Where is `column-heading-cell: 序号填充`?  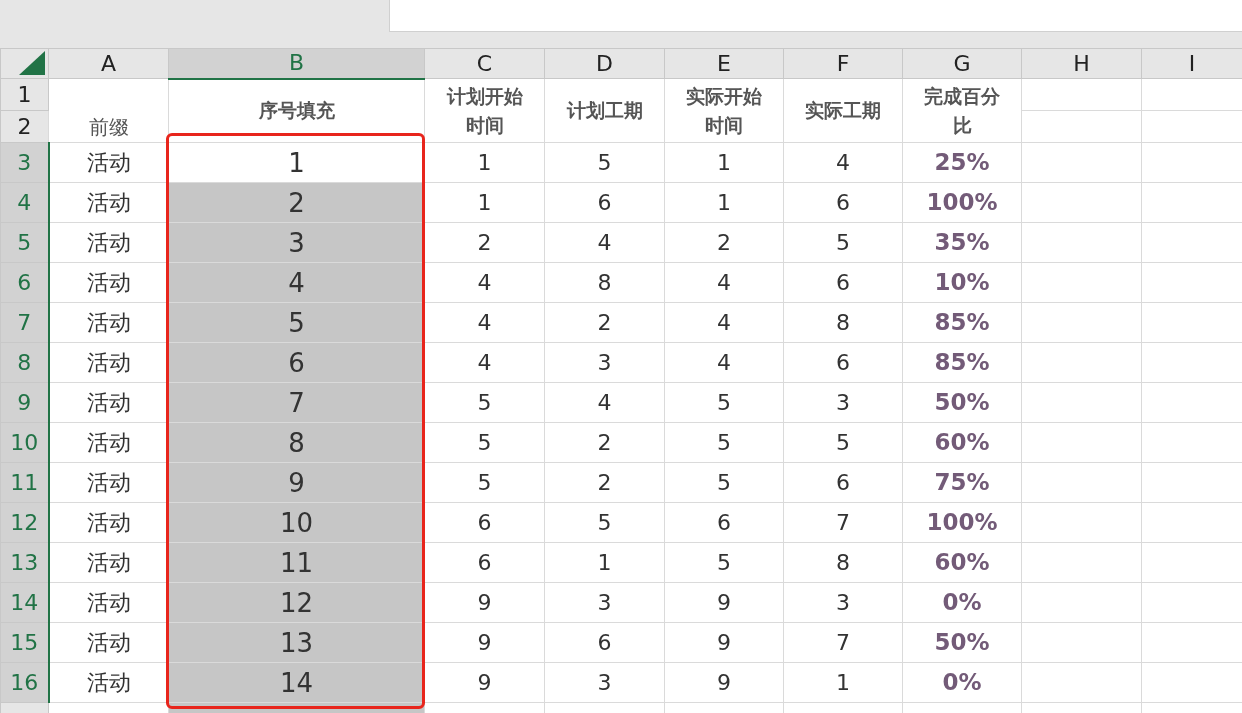
column-heading-cell: 序号填充 is located at coordinates (296, 110).